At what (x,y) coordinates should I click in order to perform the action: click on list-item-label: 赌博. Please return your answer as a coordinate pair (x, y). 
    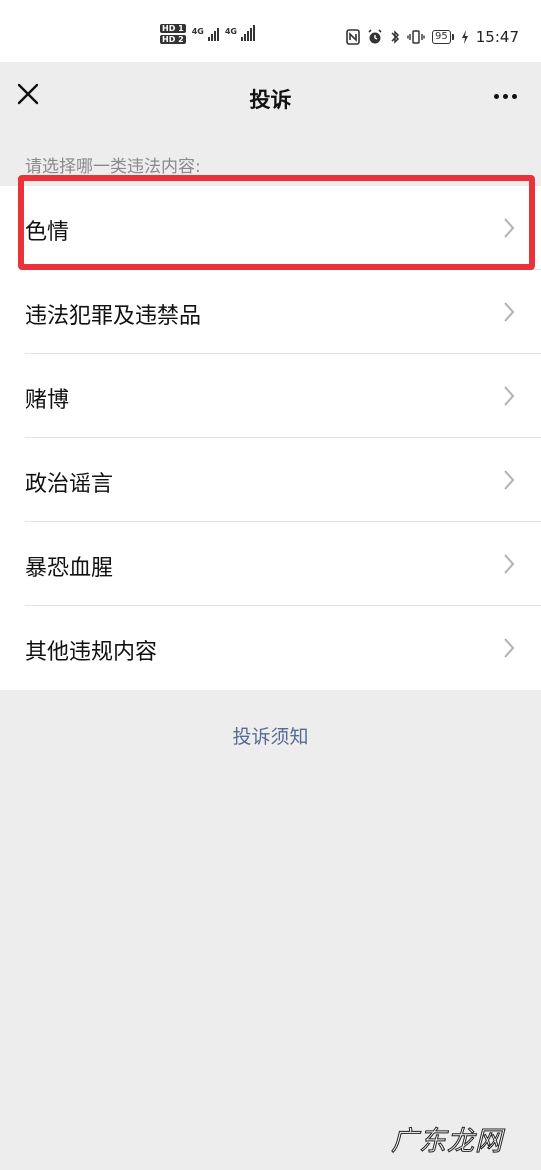
    Looking at the image, I should click on (47, 400).